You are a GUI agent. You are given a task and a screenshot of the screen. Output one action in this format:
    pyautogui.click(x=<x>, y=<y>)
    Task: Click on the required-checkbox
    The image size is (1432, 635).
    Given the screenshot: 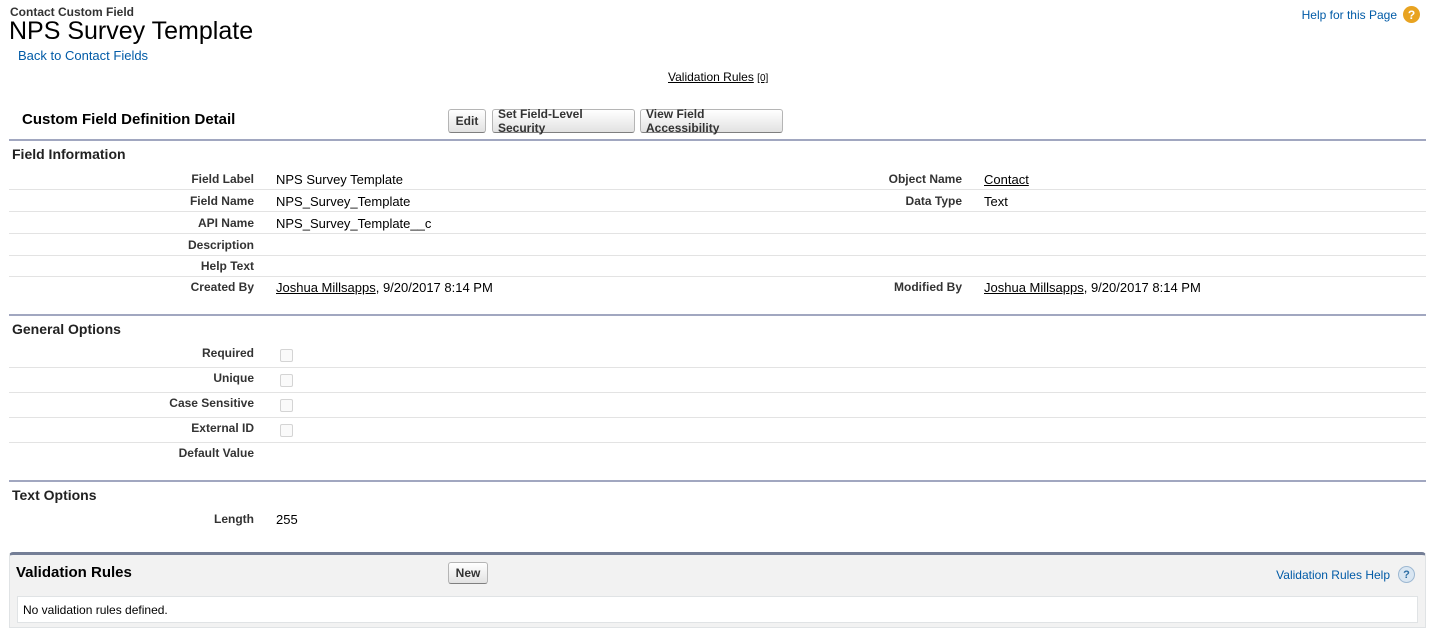 What is the action you would take?
    pyautogui.click(x=286, y=355)
    